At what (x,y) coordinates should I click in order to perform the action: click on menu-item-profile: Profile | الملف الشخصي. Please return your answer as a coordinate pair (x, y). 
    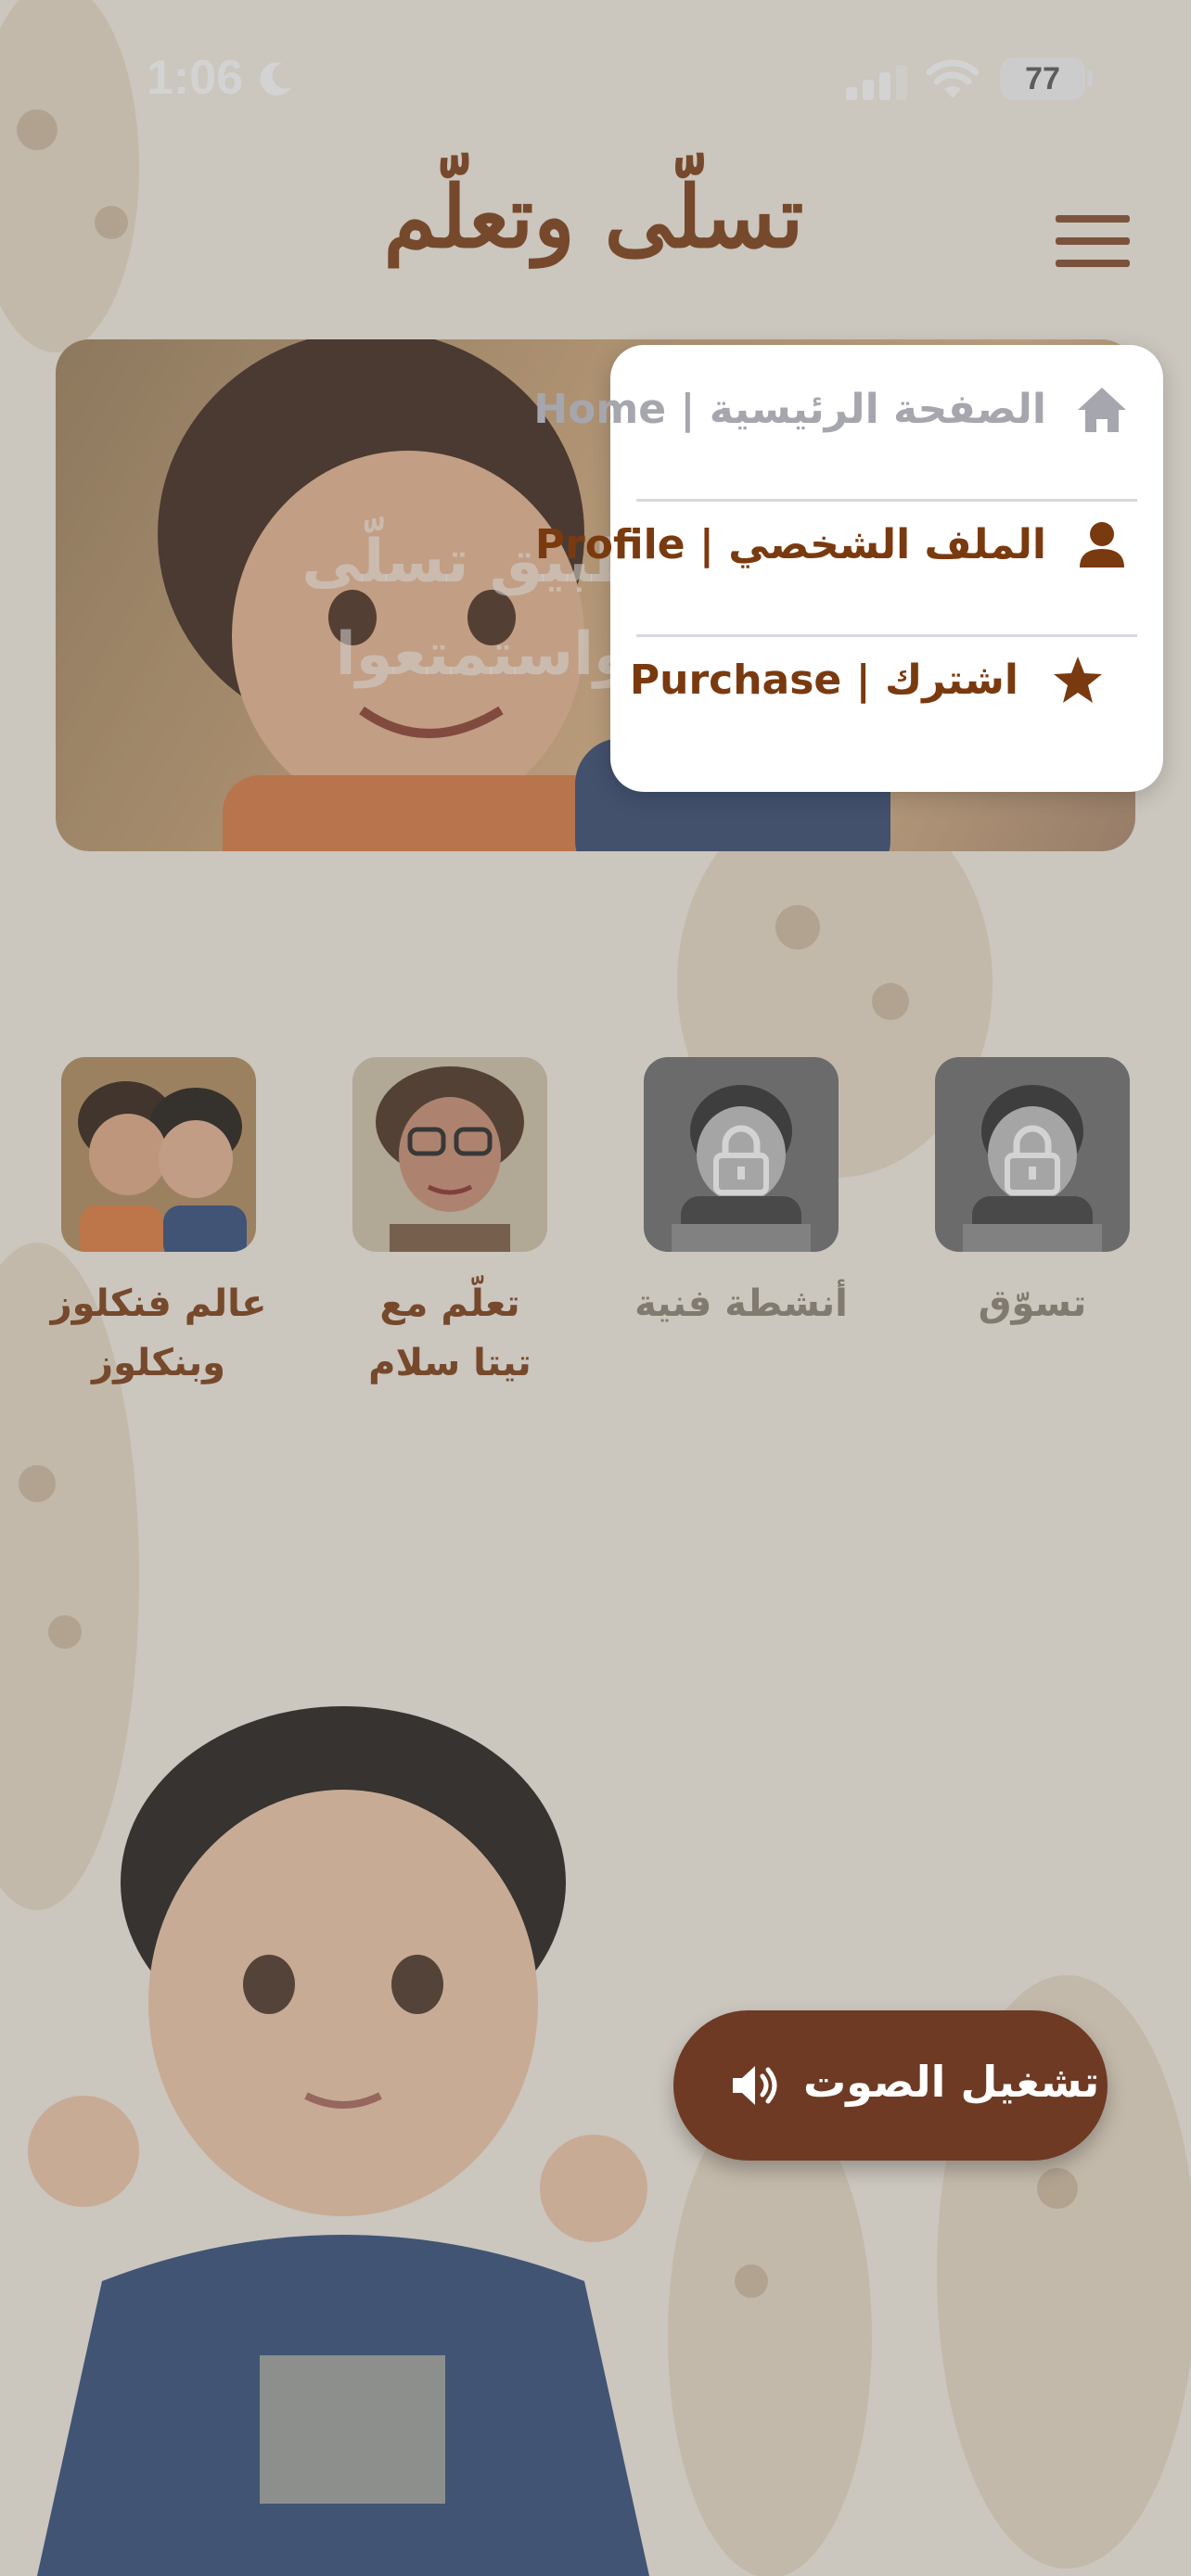
    Looking at the image, I should click on (836, 547).